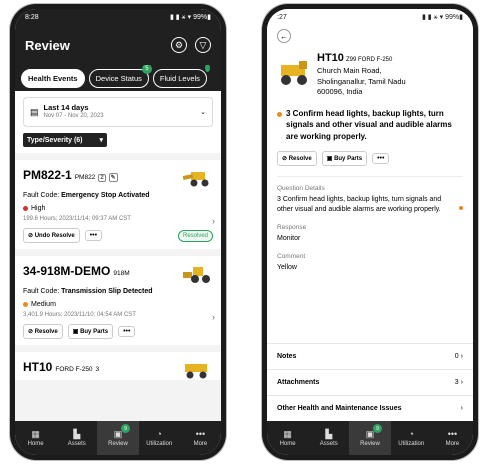 Image resolution: width=486 pixels, height=465 pixels. I want to click on equipment-id: HT10, so click(38, 367).